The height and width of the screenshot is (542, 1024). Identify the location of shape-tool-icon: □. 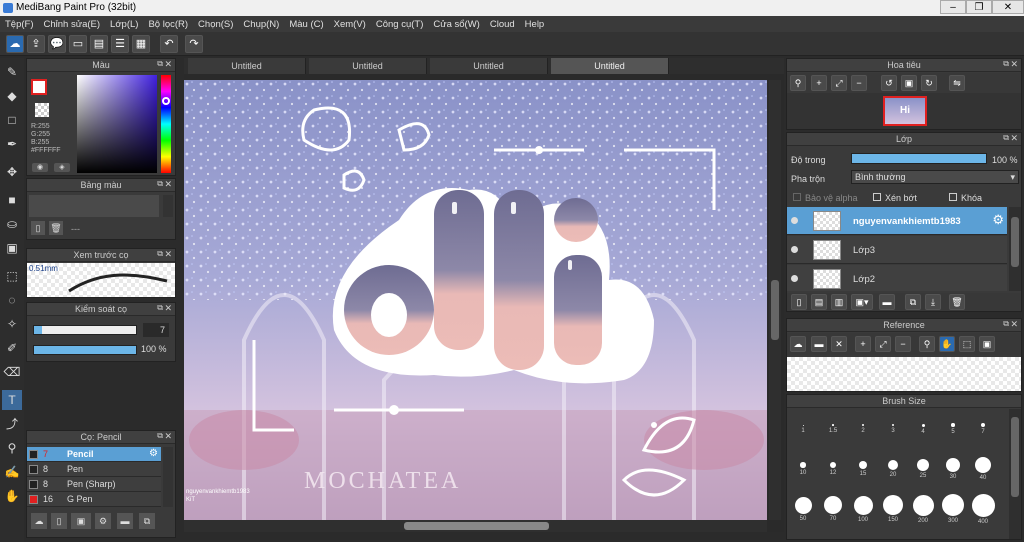
(12, 120).